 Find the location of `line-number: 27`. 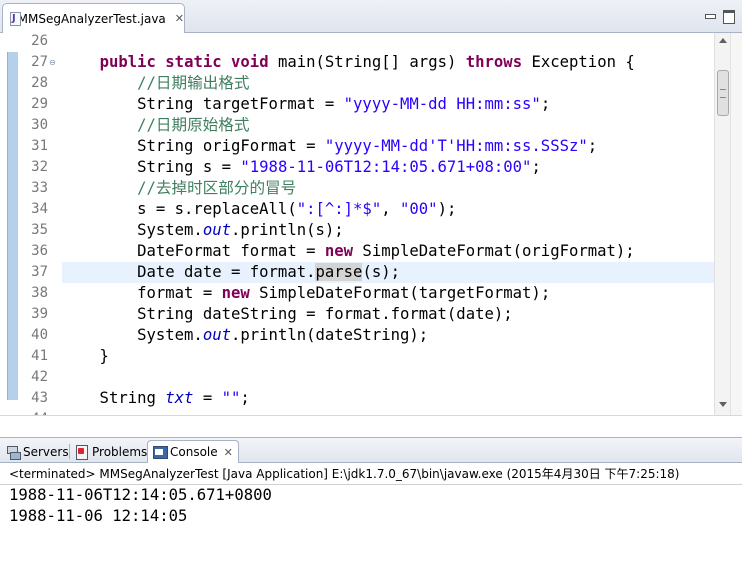

line-number: 27 is located at coordinates (39, 62).